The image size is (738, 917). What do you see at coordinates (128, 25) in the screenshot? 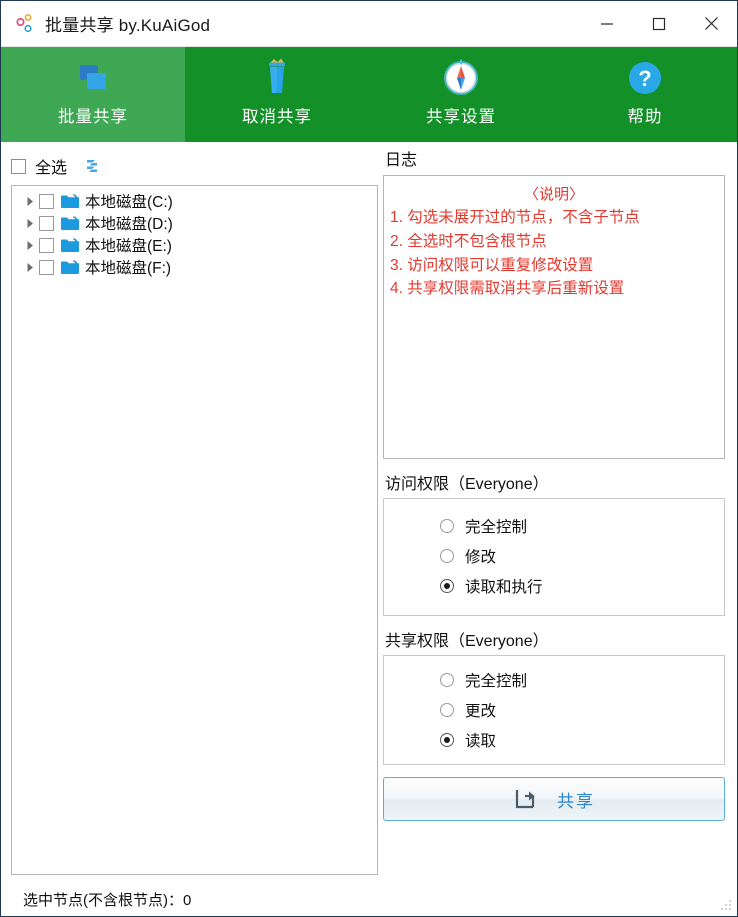
I see `window-title: 批量共享 by.KuAiGod` at bounding box center [128, 25].